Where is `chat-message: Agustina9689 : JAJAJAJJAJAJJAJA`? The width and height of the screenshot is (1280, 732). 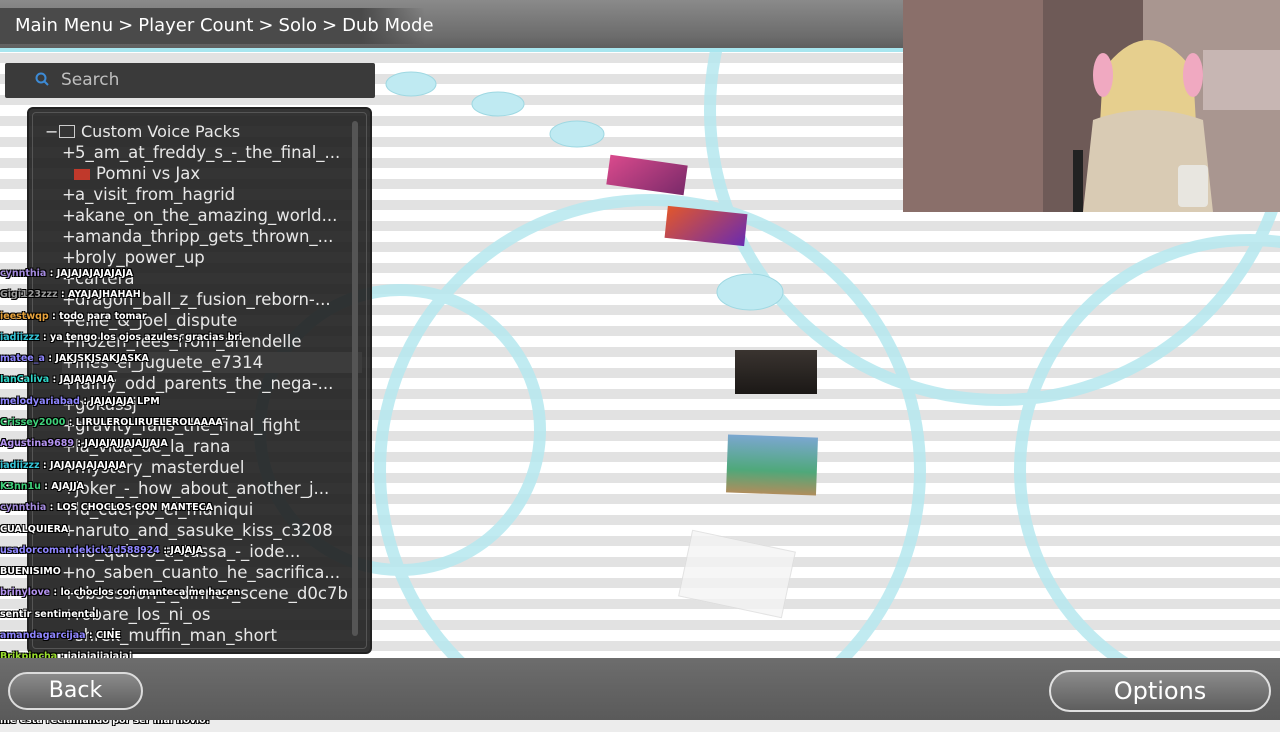 chat-message: Agustina9689 : JAJAJAJJAJAJJAJA is located at coordinates (150, 443).